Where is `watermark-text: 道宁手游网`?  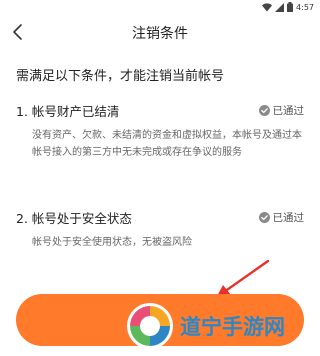 watermark-text: 道宁手游网 is located at coordinates (232, 327).